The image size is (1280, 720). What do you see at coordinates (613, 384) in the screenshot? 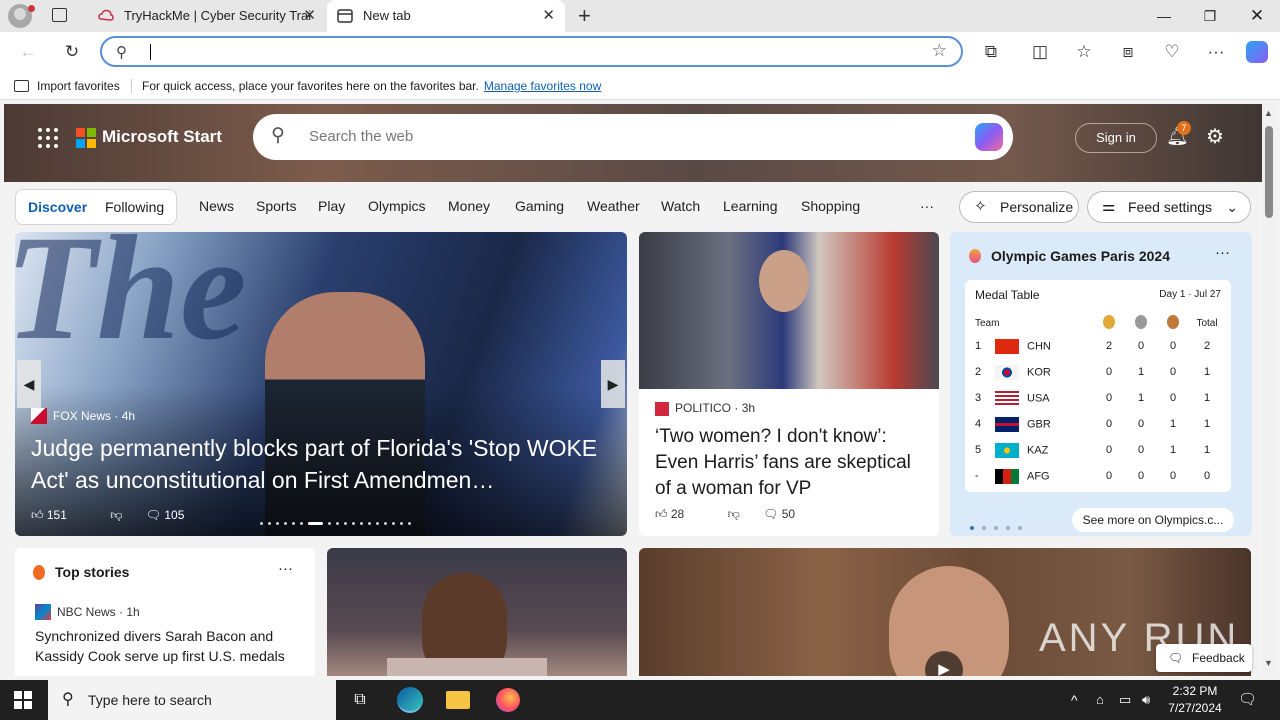
I see `carousel-next-icon: ▶` at bounding box center [613, 384].